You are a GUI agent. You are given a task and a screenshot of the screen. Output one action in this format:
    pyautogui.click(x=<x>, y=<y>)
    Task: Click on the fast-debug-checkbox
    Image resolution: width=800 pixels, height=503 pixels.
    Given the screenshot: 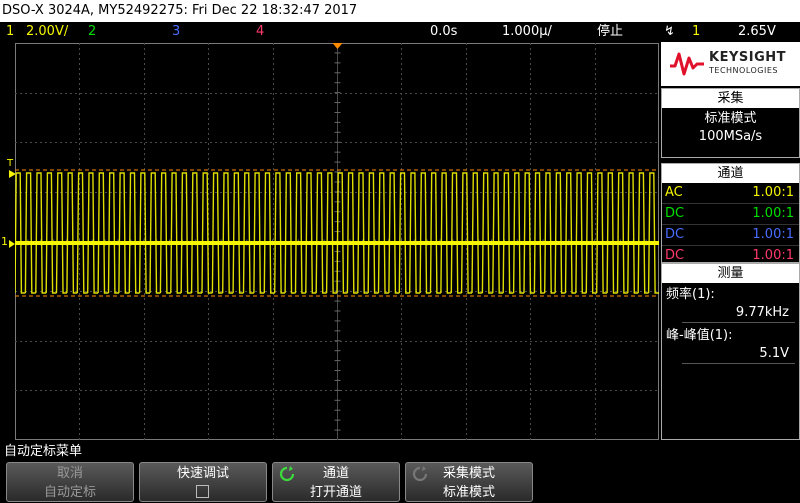 What is the action you would take?
    pyautogui.click(x=202, y=491)
    